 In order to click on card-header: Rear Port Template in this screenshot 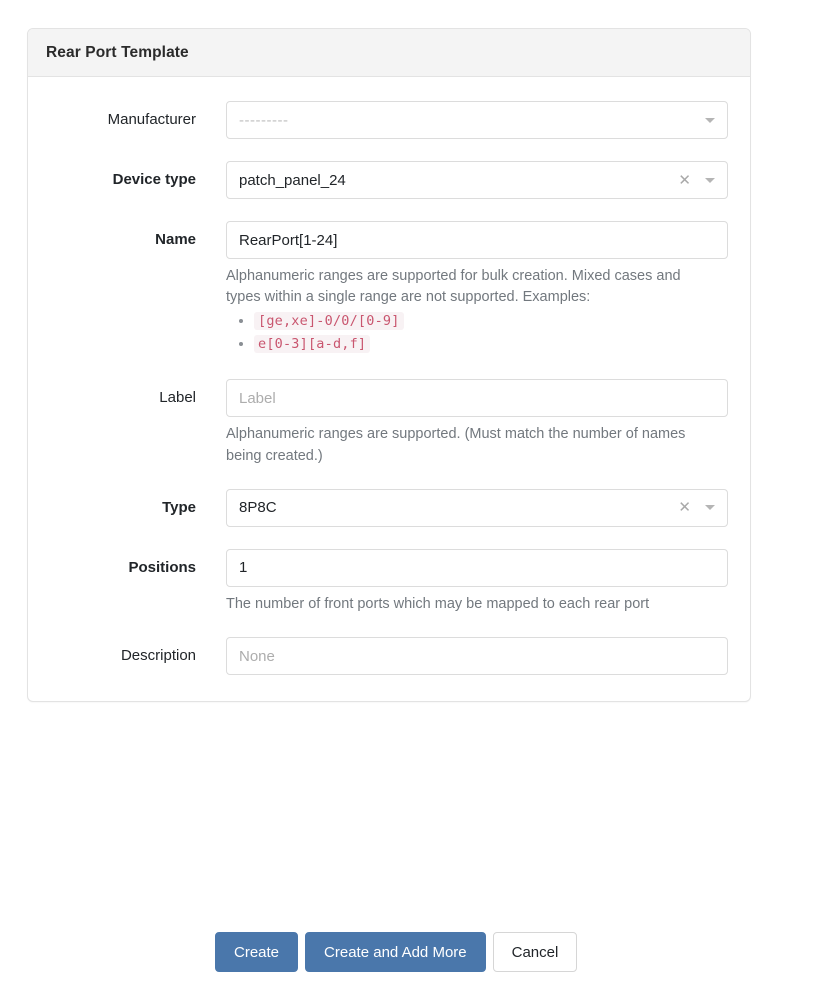, I will do `click(389, 53)`.